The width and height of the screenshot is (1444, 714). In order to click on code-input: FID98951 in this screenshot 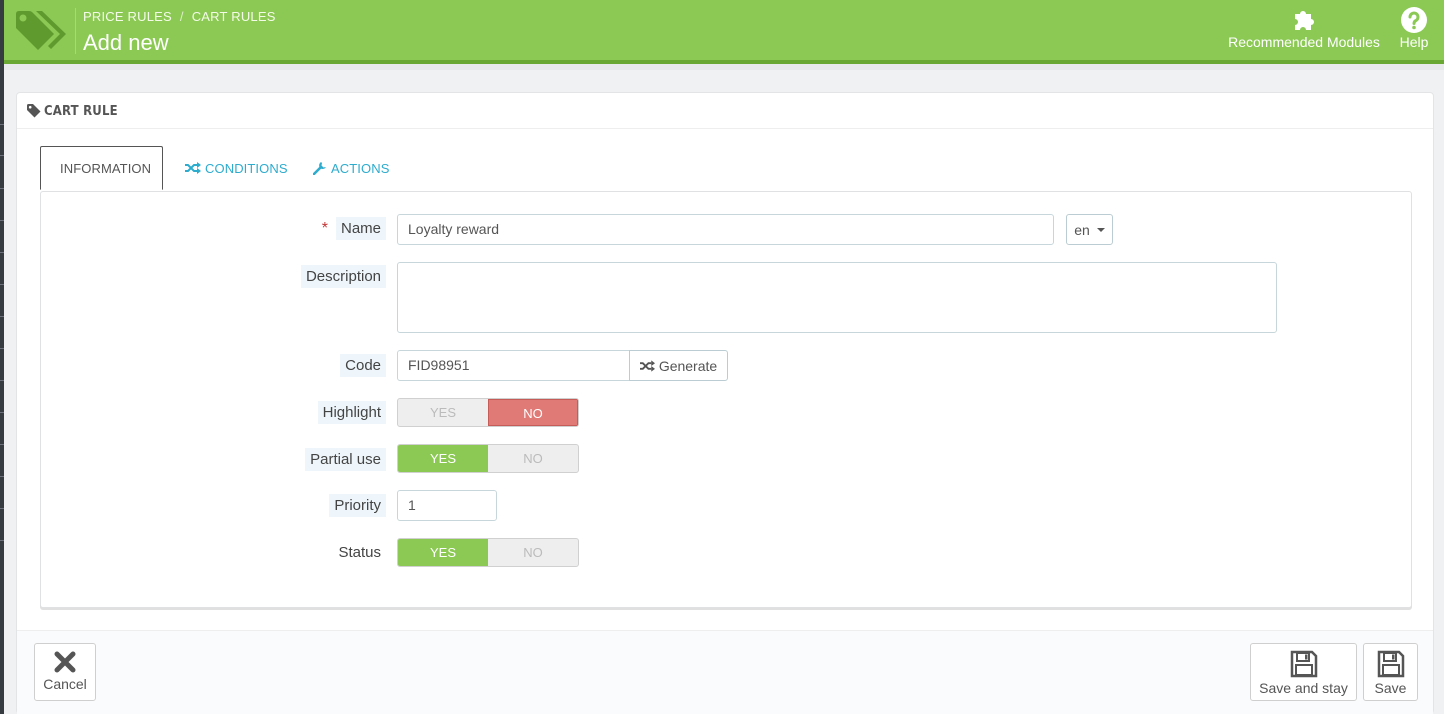, I will do `click(513, 365)`.